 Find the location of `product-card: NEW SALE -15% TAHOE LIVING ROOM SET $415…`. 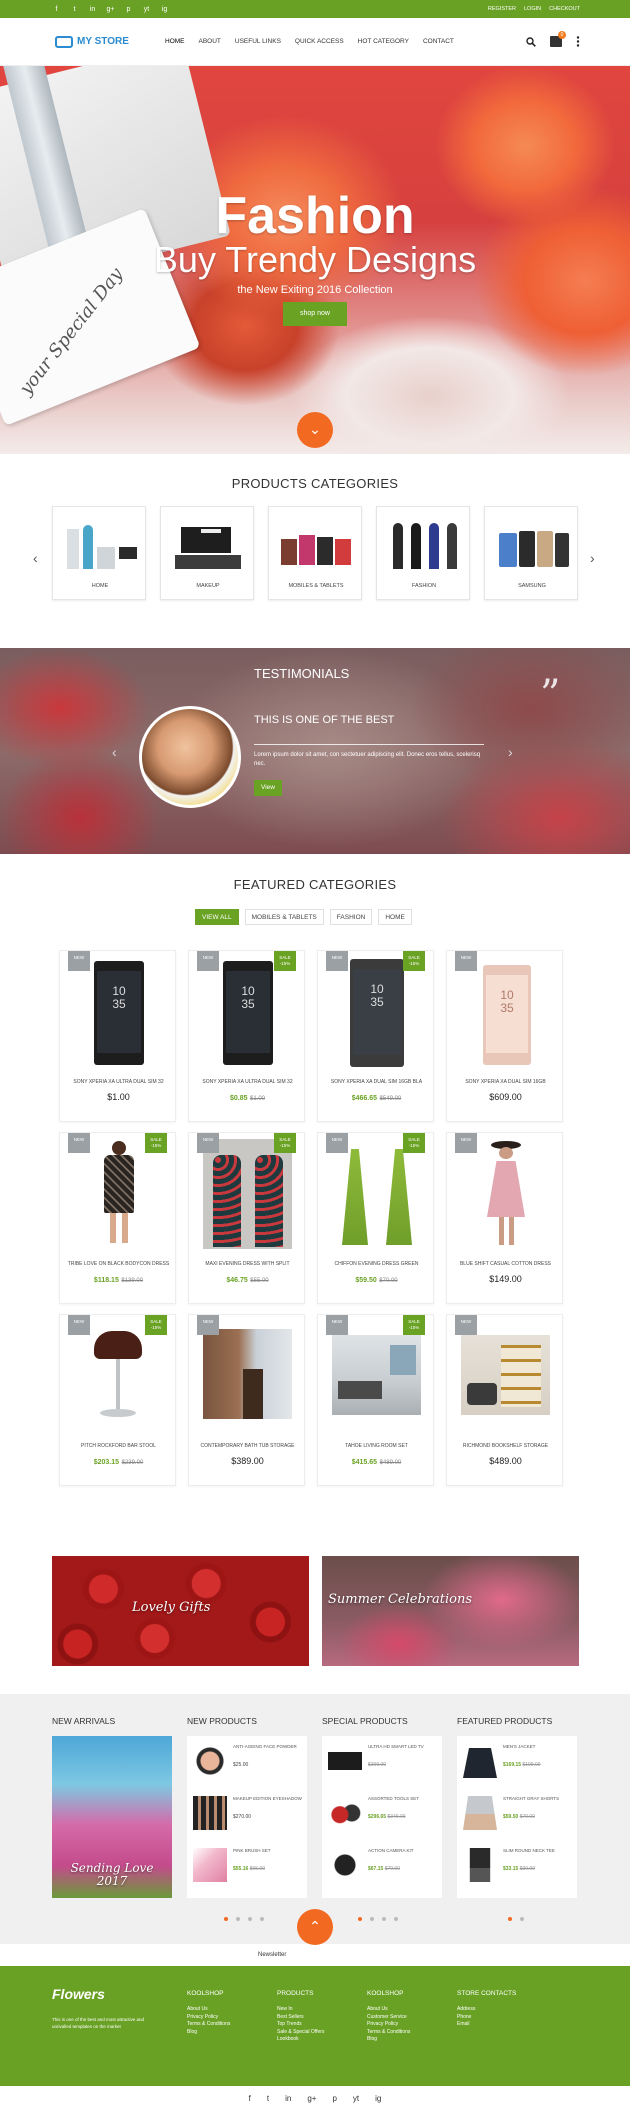

product-card: NEW SALE -15% TAHOE LIVING ROOM SET $415… is located at coordinates (375, 1400).